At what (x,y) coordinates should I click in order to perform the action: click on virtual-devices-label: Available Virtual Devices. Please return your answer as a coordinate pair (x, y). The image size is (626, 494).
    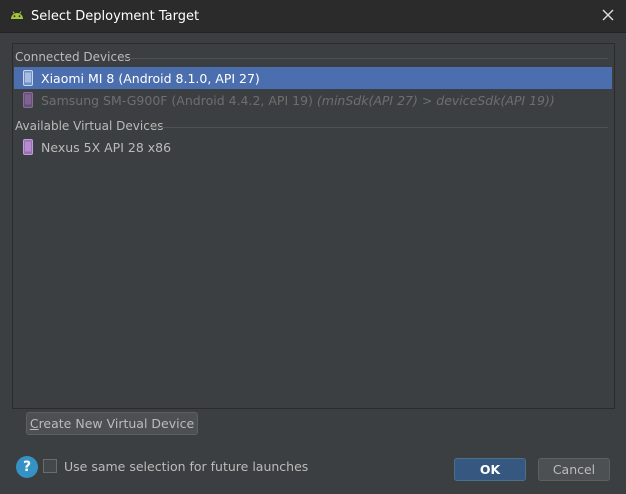
    Looking at the image, I should click on (89, 126).